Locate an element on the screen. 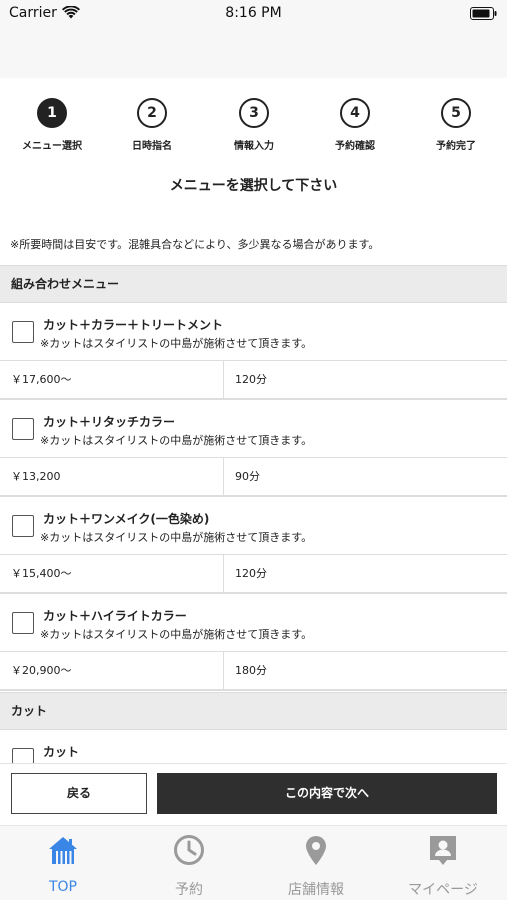  status-bar: Carrier 8:16 PM is located at coordinates (253, 14).